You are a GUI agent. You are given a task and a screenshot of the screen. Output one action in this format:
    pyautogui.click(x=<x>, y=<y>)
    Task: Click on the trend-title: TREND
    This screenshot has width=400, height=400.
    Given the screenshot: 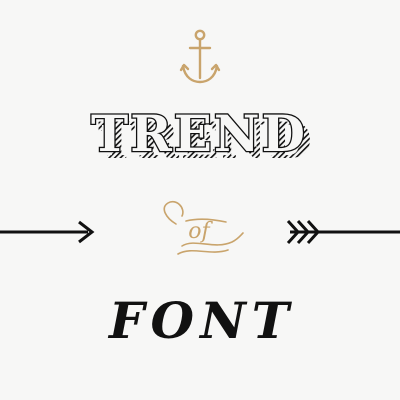 What is the action you would take?
    pyautogui.click(x=199, y=133)
    